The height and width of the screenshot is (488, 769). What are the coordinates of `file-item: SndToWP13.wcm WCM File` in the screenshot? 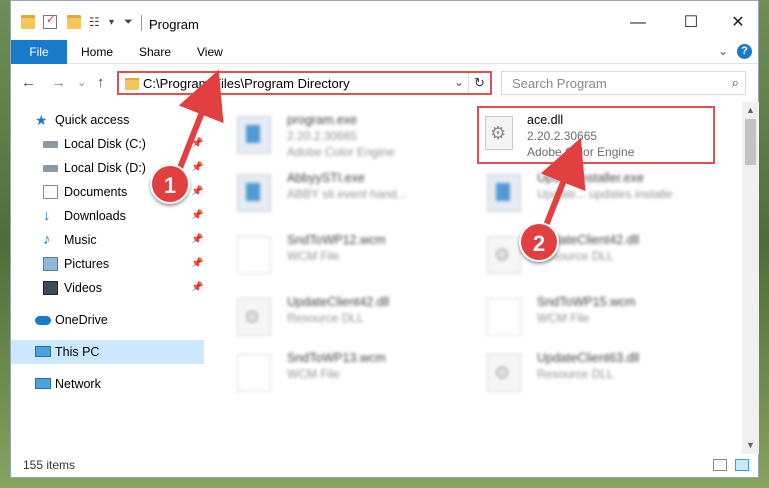 It's located at (344, 372).